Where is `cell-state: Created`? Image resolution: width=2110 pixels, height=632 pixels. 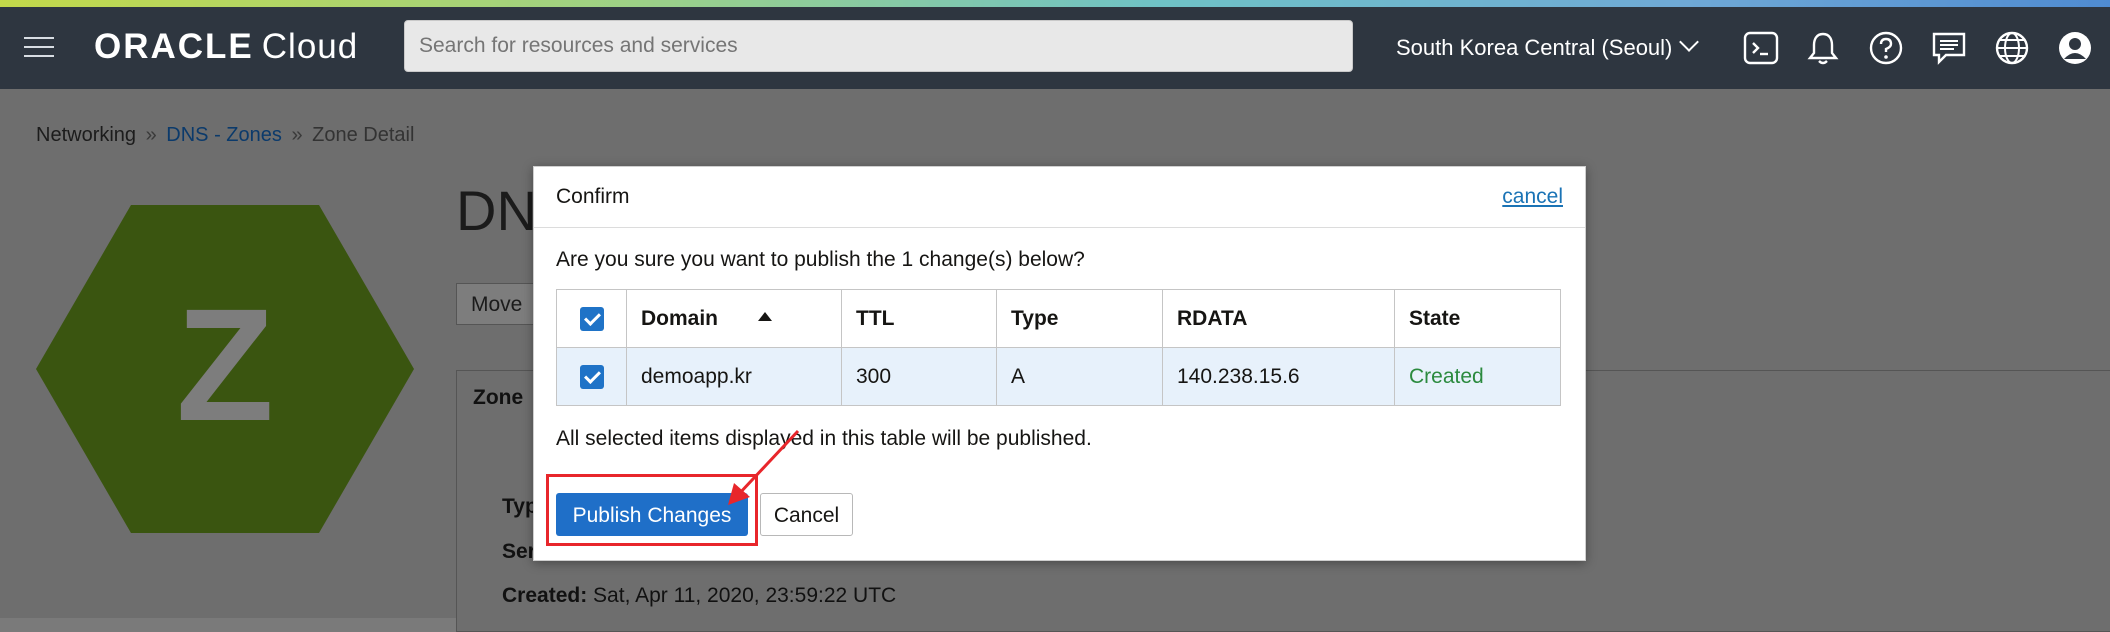
cell-state: Created is located at coordinates (1477, 376).